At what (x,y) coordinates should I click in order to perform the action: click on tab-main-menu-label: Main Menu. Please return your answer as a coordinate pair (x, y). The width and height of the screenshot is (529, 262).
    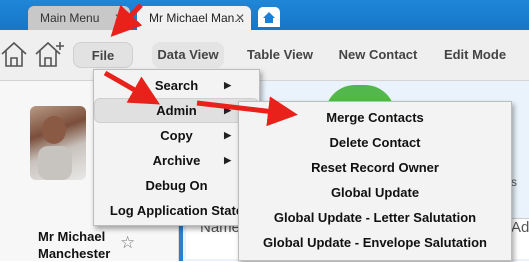
    Looking at the image, I should click on (70, 18).